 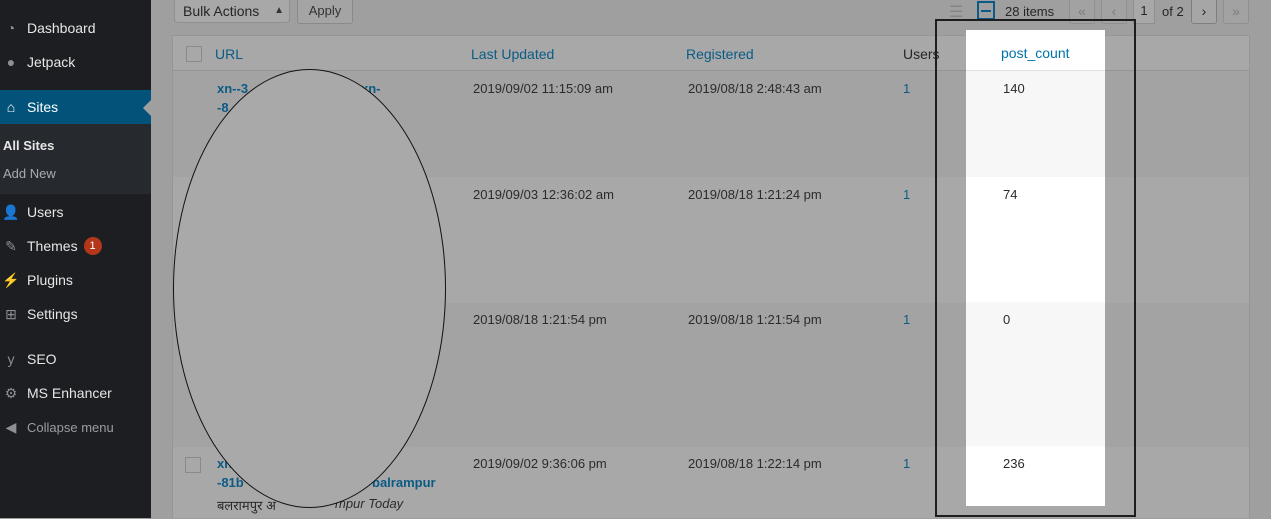 What do you see at coordinates (29, 173) in the screenshot?
I see `submenu-add-new: Add New` at bounding box center [29, 173].